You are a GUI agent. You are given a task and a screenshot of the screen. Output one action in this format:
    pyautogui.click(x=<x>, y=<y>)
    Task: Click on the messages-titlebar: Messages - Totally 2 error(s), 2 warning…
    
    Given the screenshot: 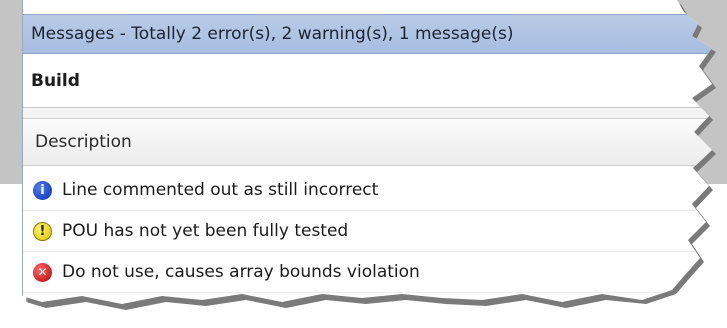 What is the action you would take?
    pyautogui.click(x=367, y=34)
    